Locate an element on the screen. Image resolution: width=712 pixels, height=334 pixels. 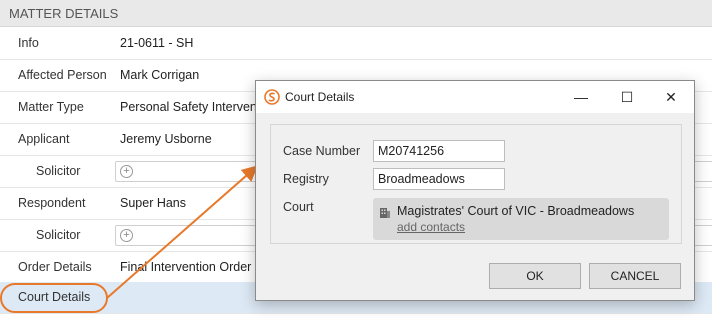
case-number-label: Case Number is located at coordinates (322, 151).